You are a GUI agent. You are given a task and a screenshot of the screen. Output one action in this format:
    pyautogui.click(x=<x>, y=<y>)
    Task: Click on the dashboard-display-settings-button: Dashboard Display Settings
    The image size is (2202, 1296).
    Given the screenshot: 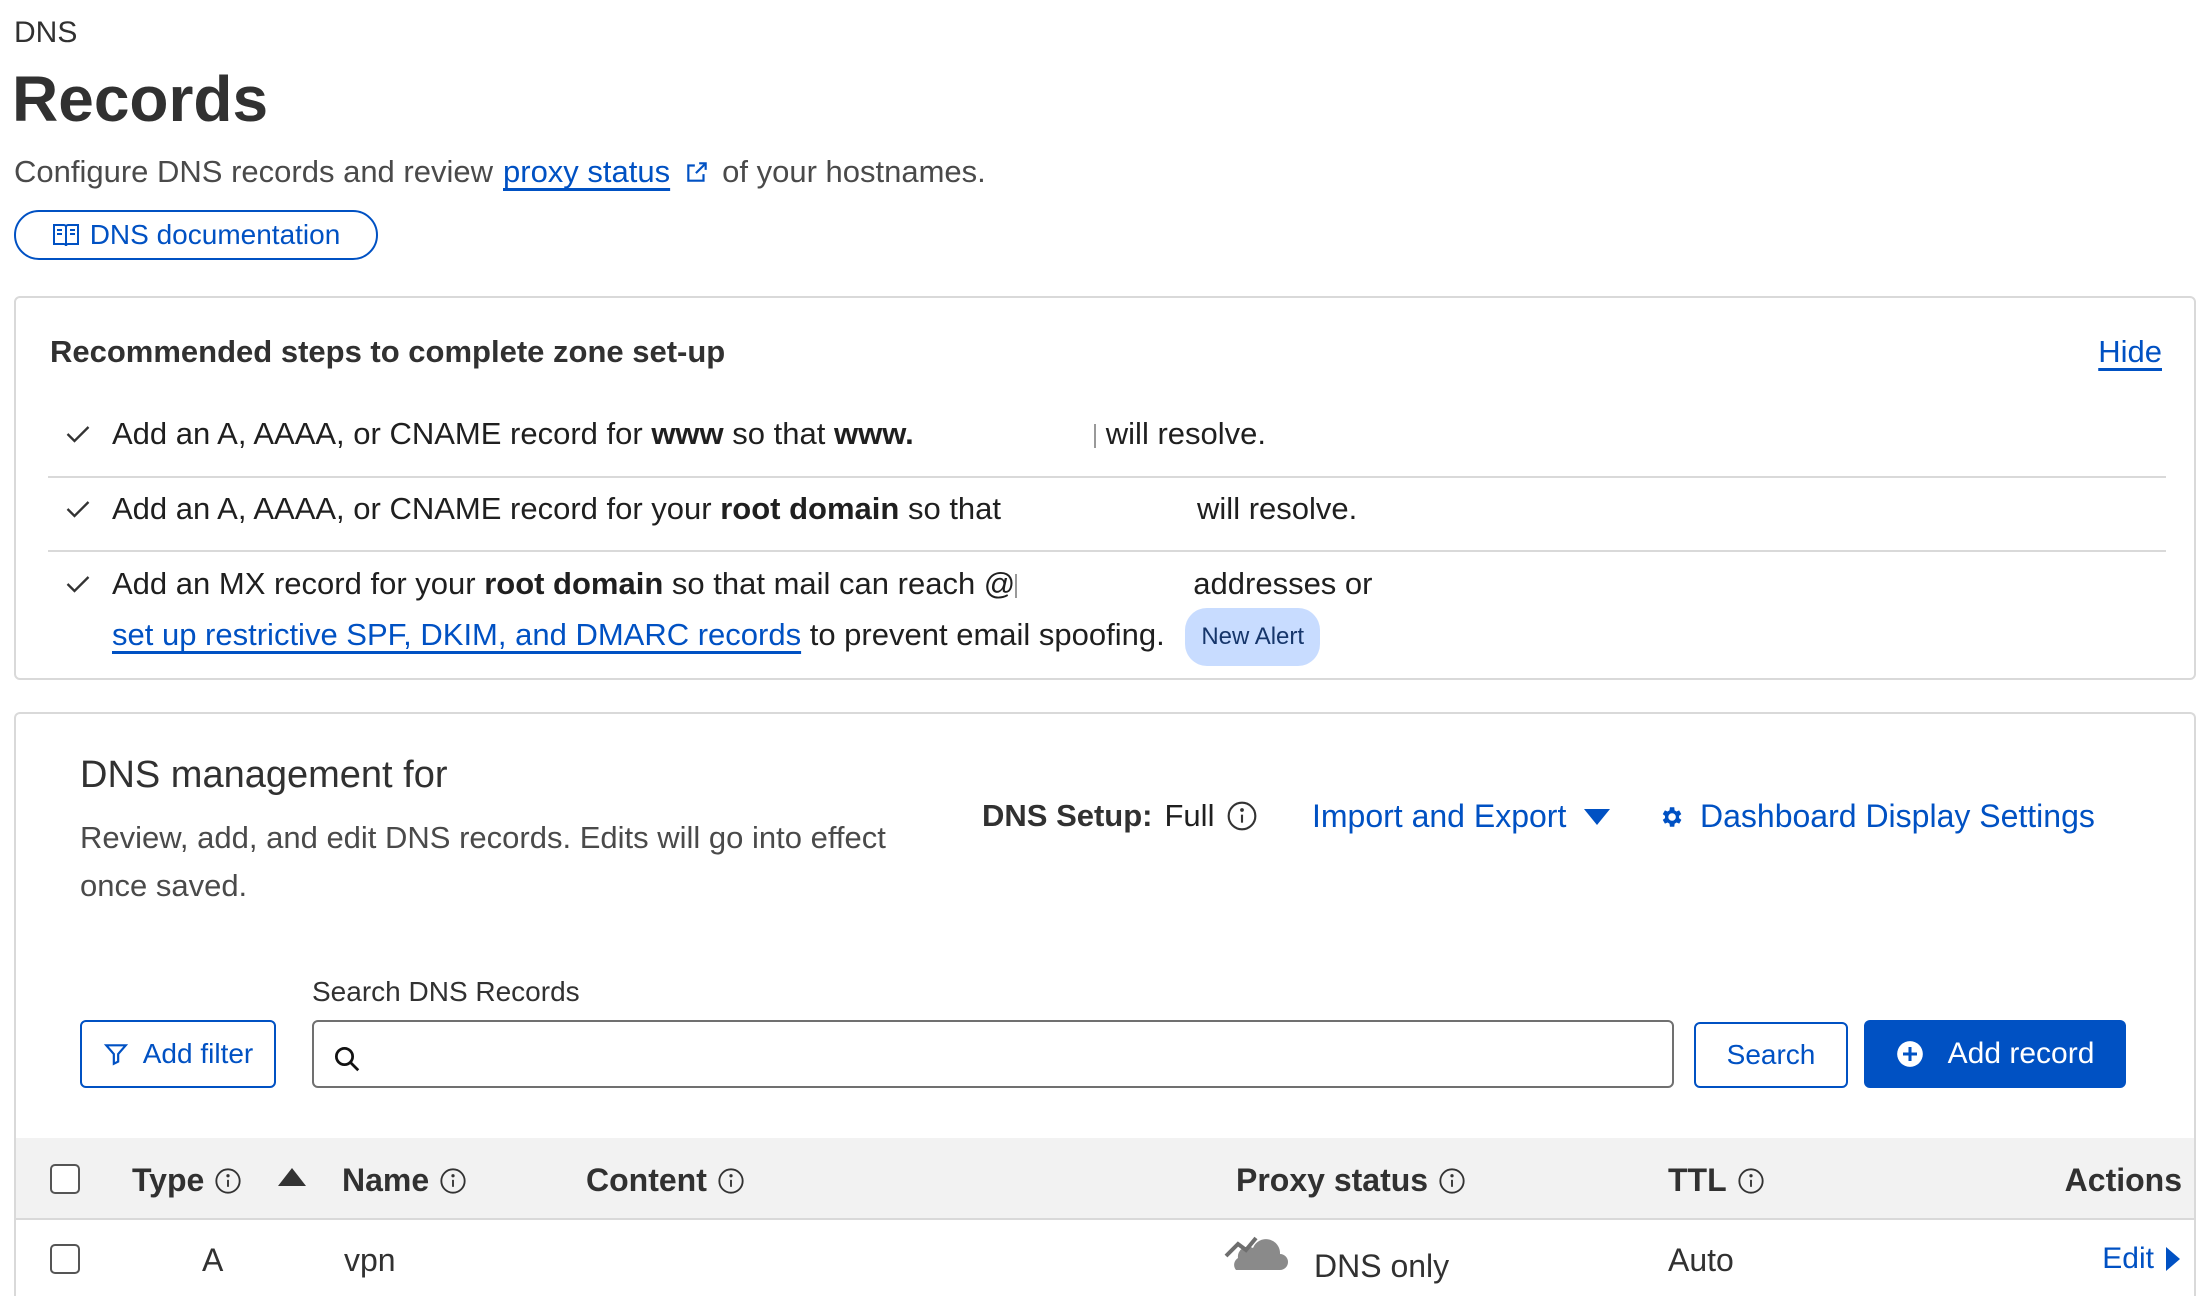 What is the action you would take?
    pyautogui.click(x=1876, y=816)
    